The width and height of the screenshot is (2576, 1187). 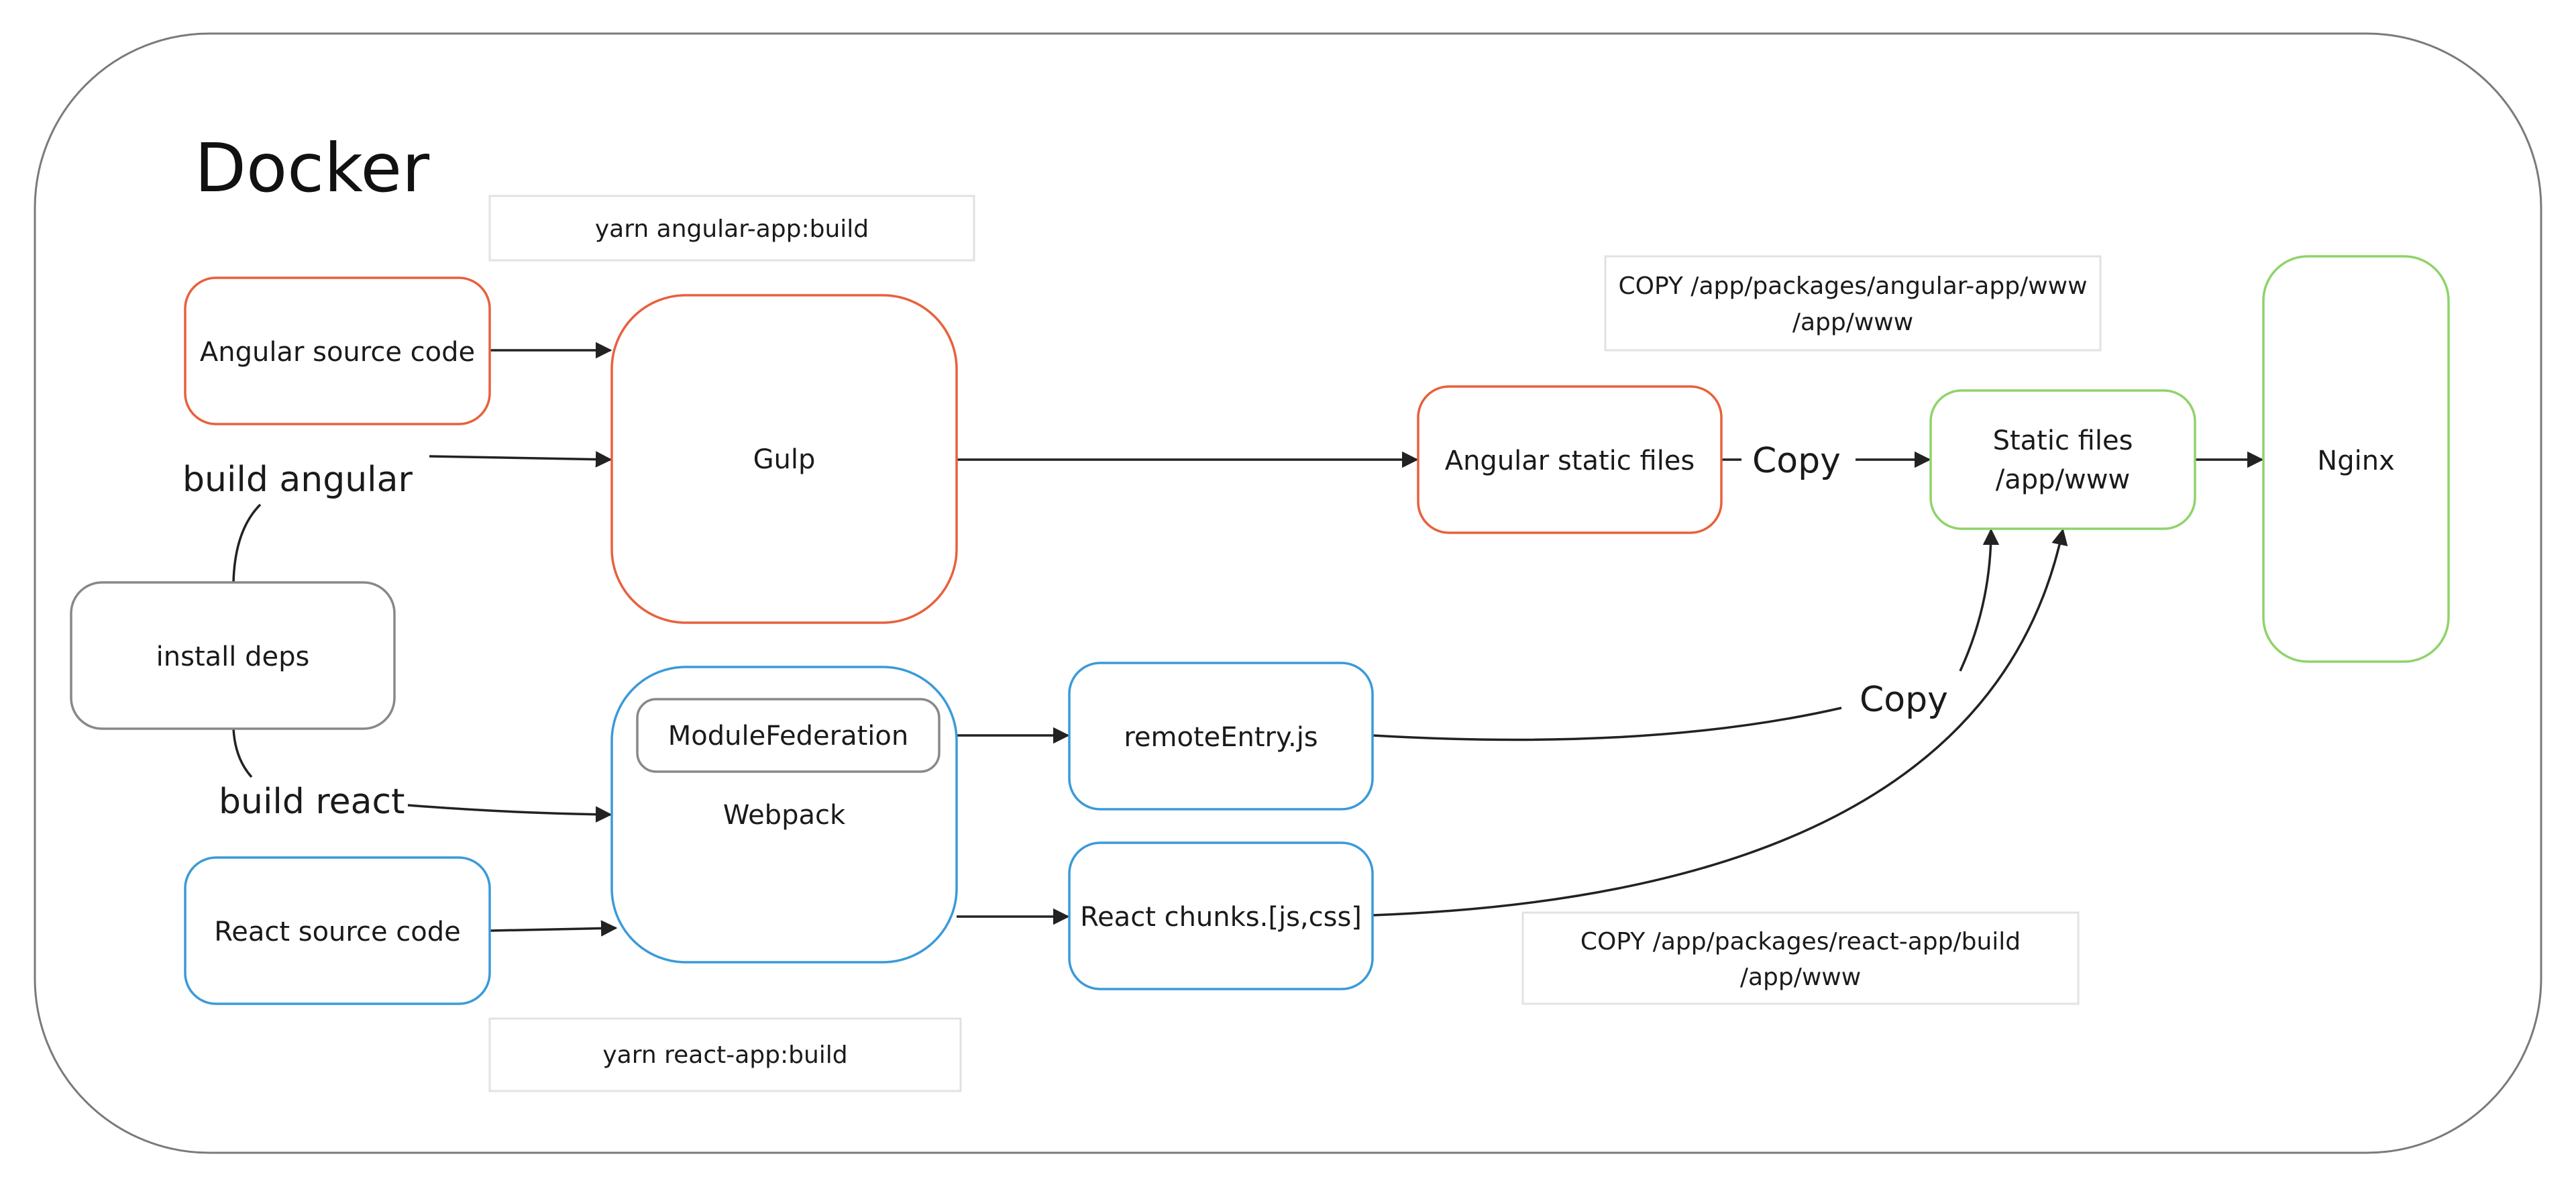 I want to click on svg-text: install deps, so click(x=233, y=656).